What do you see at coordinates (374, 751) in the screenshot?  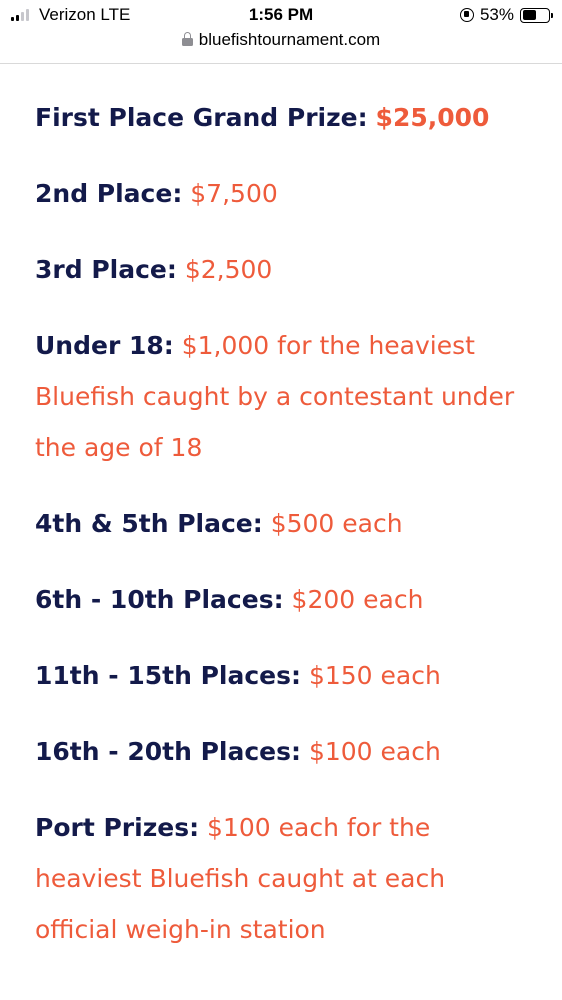 I see `prize-value: $100 each` at bounding box center [374, 751].